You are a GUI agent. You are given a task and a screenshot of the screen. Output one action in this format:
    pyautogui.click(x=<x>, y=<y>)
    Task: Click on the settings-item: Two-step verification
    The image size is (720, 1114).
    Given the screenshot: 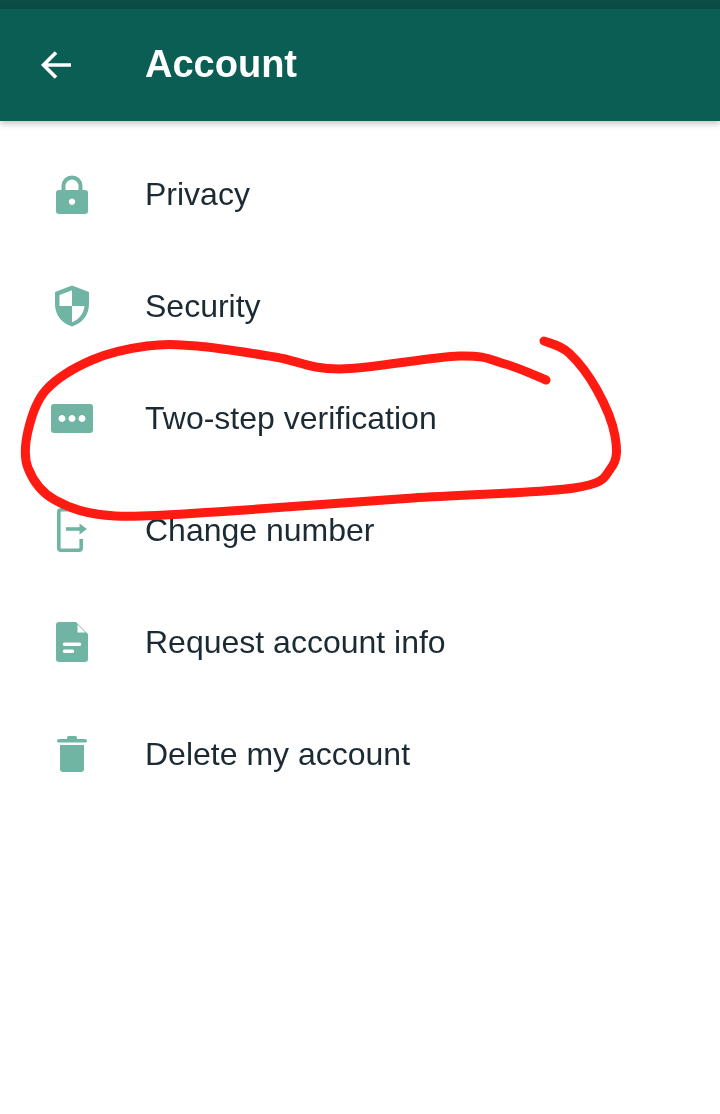 What is the action you would take?
    pyautogui.click(x=360, y=418)
    